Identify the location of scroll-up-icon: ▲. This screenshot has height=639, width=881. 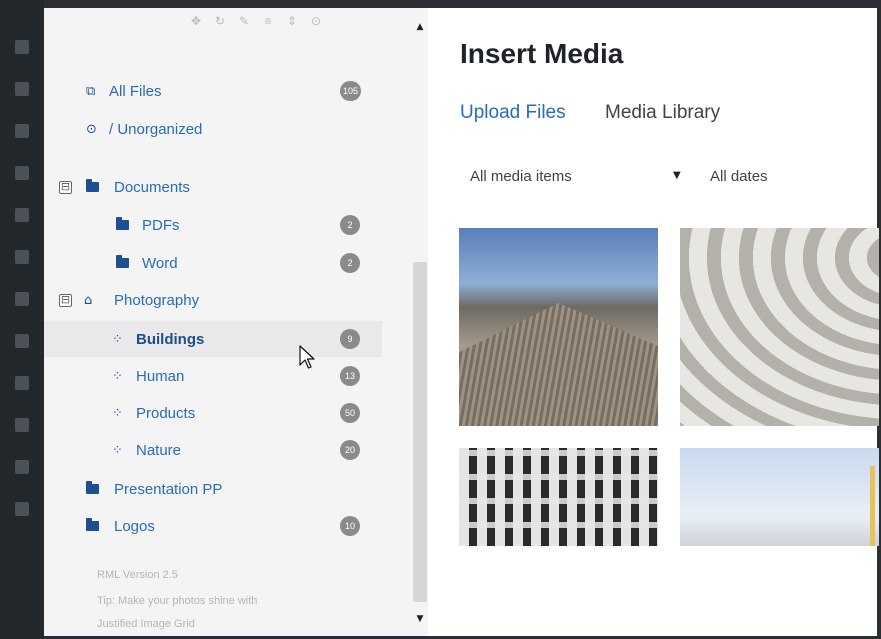
(420, 27).